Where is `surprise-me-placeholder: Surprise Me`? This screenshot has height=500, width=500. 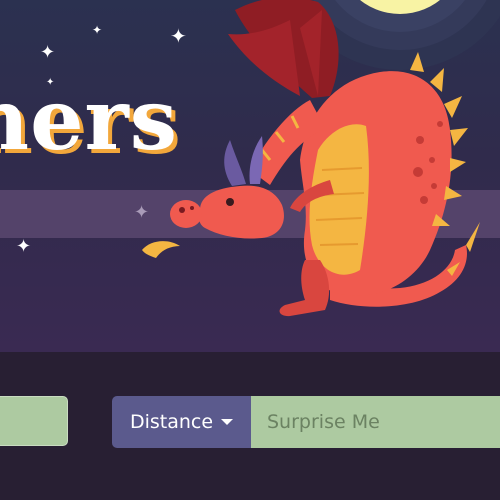 surprise-me-placeholder: Surprise Me is located at coordinates (323, 422).